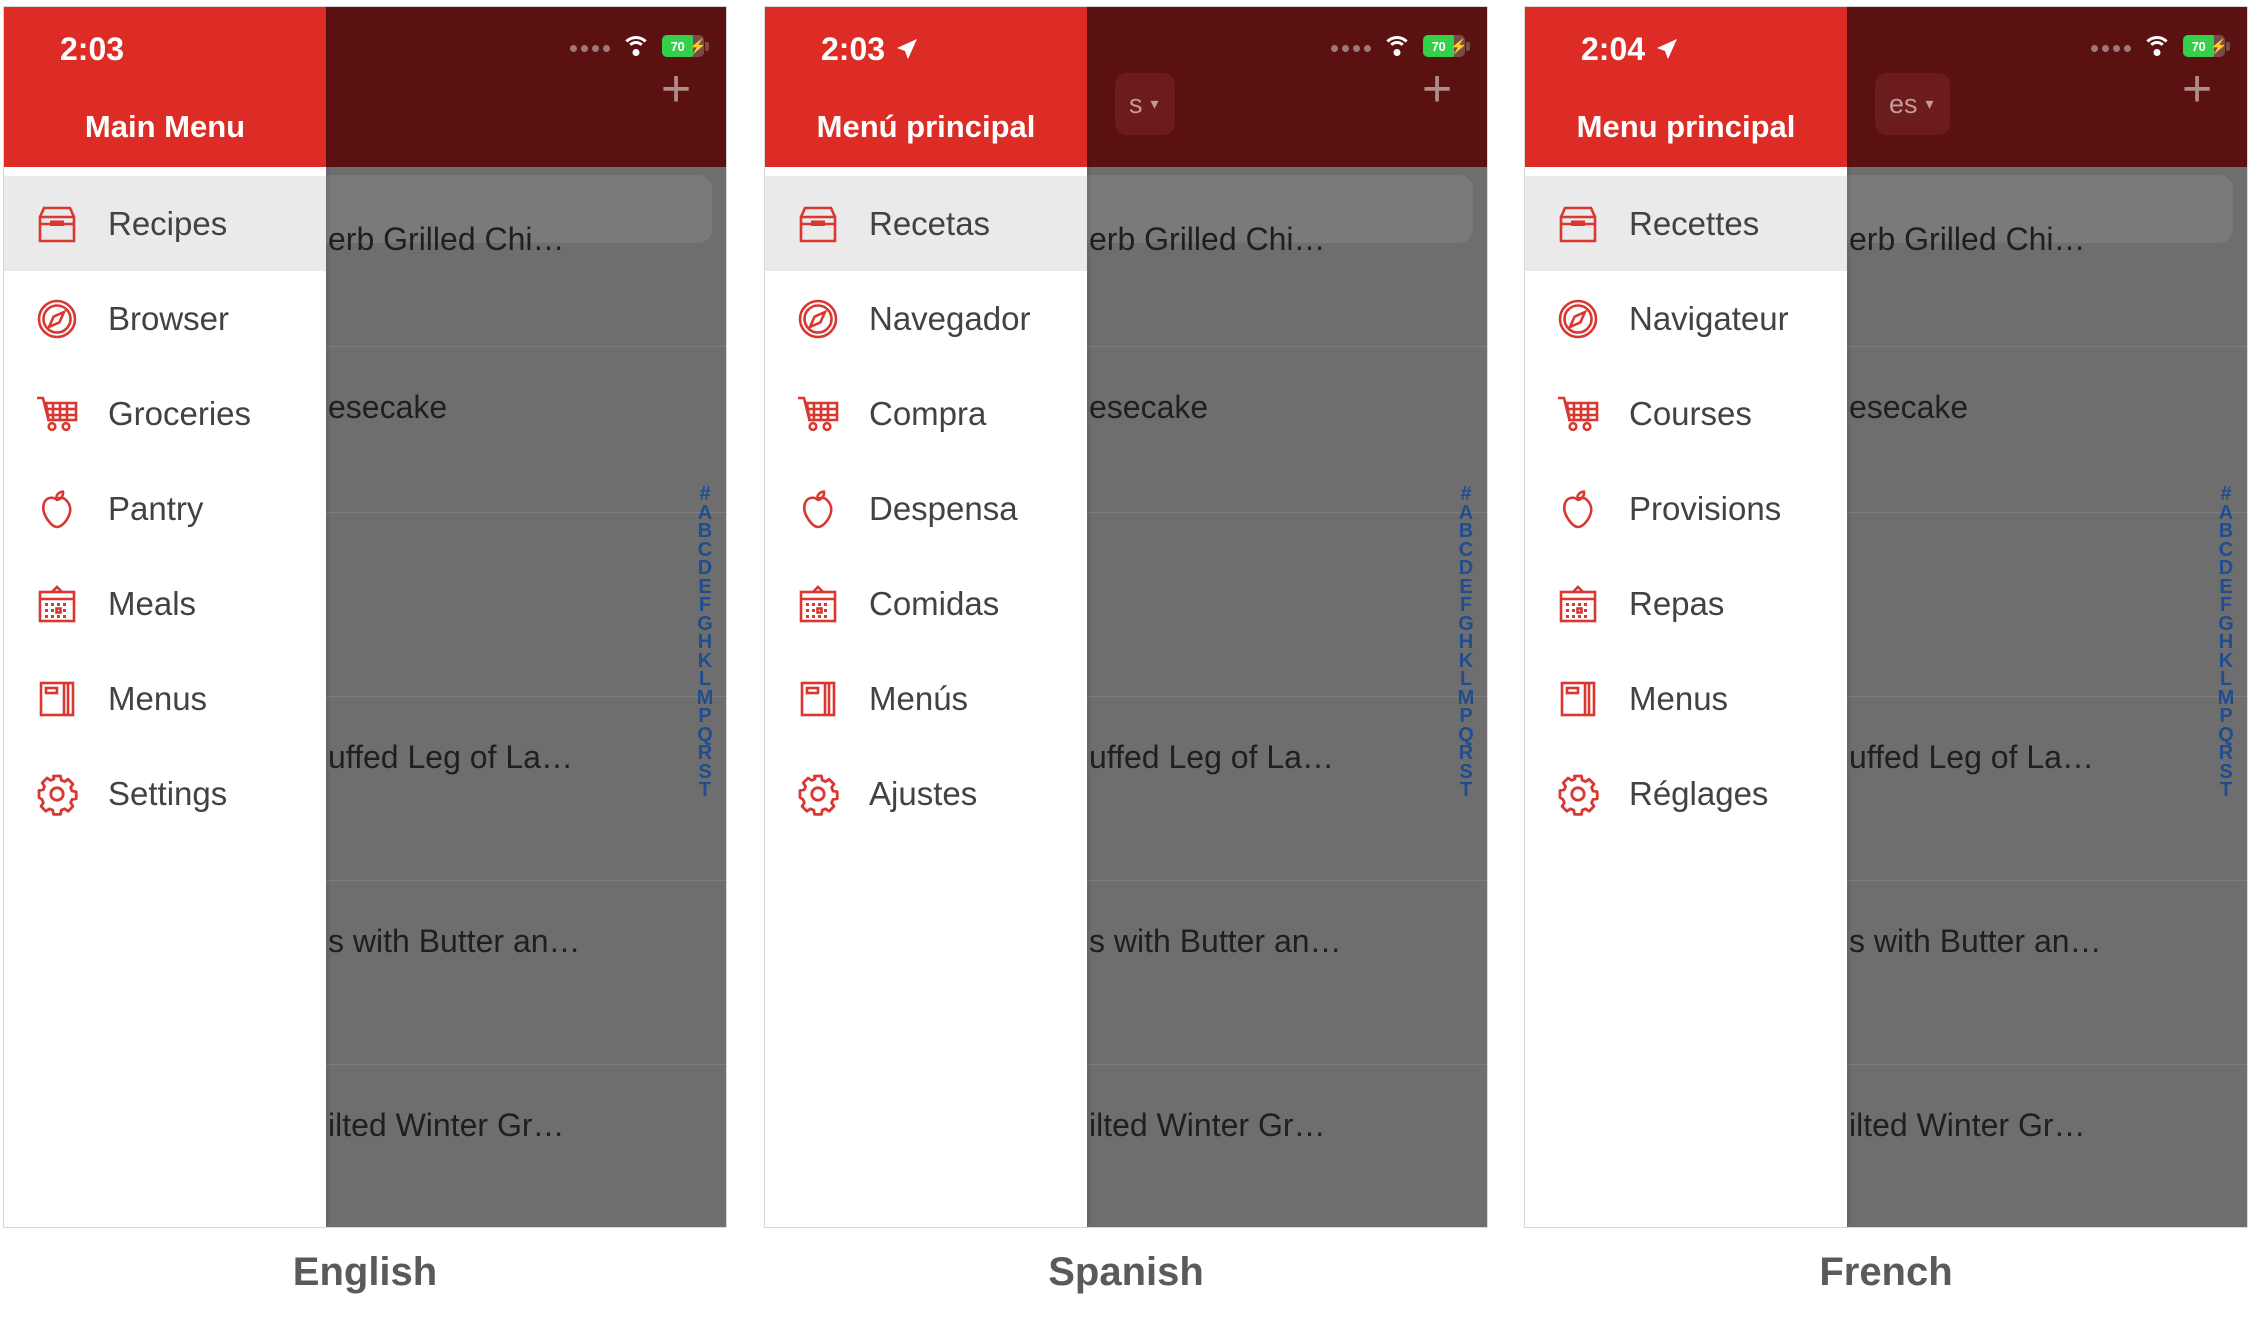 The width and height of the screenshot is (2265, 1329). I want to click on signal-dots-icon, so click(2111, 46).